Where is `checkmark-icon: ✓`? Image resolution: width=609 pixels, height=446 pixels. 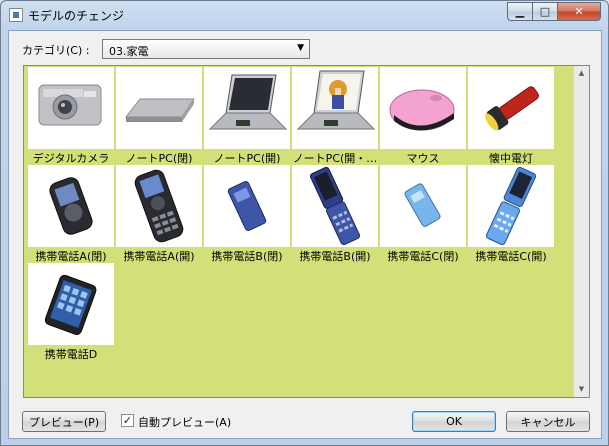
checkmark-icon: ✓ is located at coordinates (127, 420).